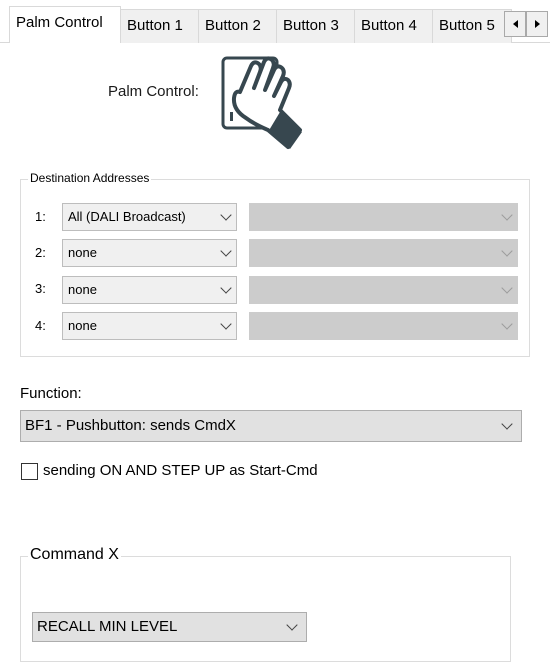  Describe the element at coordinates (393, 26) in the screenshot. I see `tab-button-4: Button 4` at that location.